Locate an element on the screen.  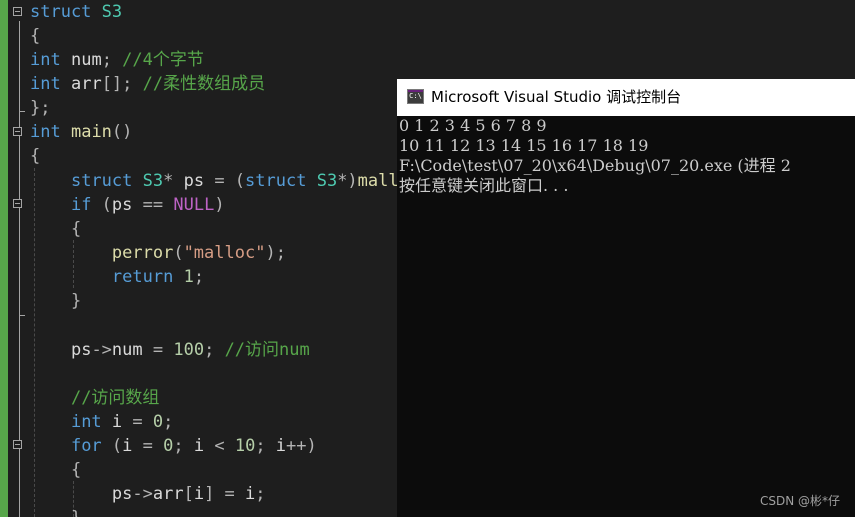
code-line: for (i = 0; i < 10; i++) is located at coordinates (173, 446).